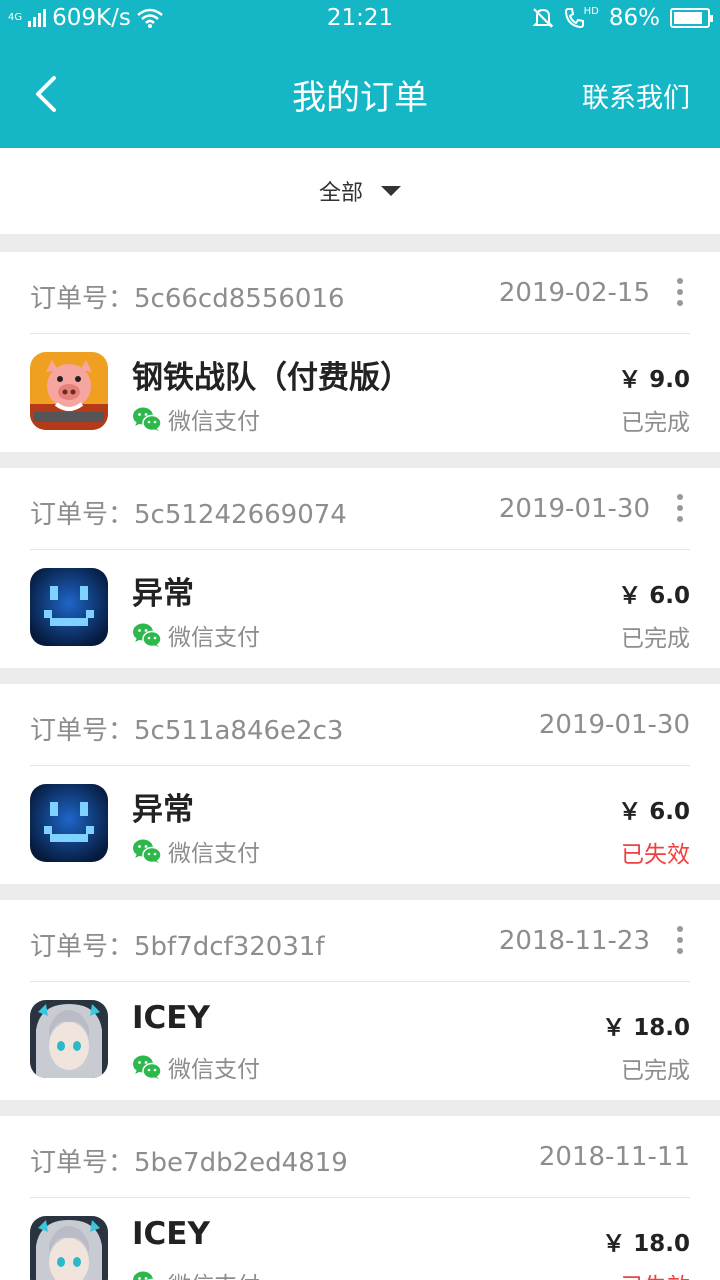  What do you see at coordinates (574, 941) in the screenshot?
I see `order-date: 2018-11-23` at bounding box center [574, 941].